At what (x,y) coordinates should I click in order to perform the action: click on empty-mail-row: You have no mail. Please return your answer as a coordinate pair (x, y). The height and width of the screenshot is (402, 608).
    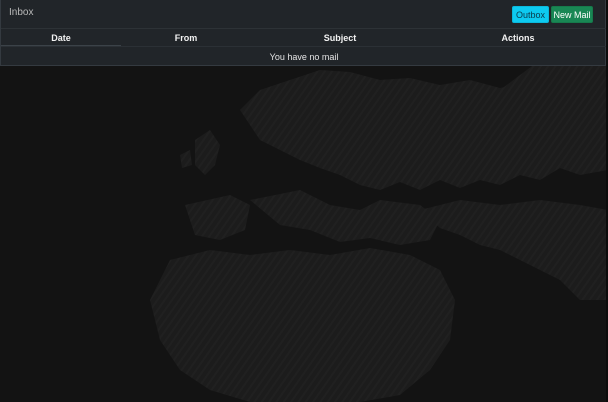
    Looking at the image, I should click on (304, 56).